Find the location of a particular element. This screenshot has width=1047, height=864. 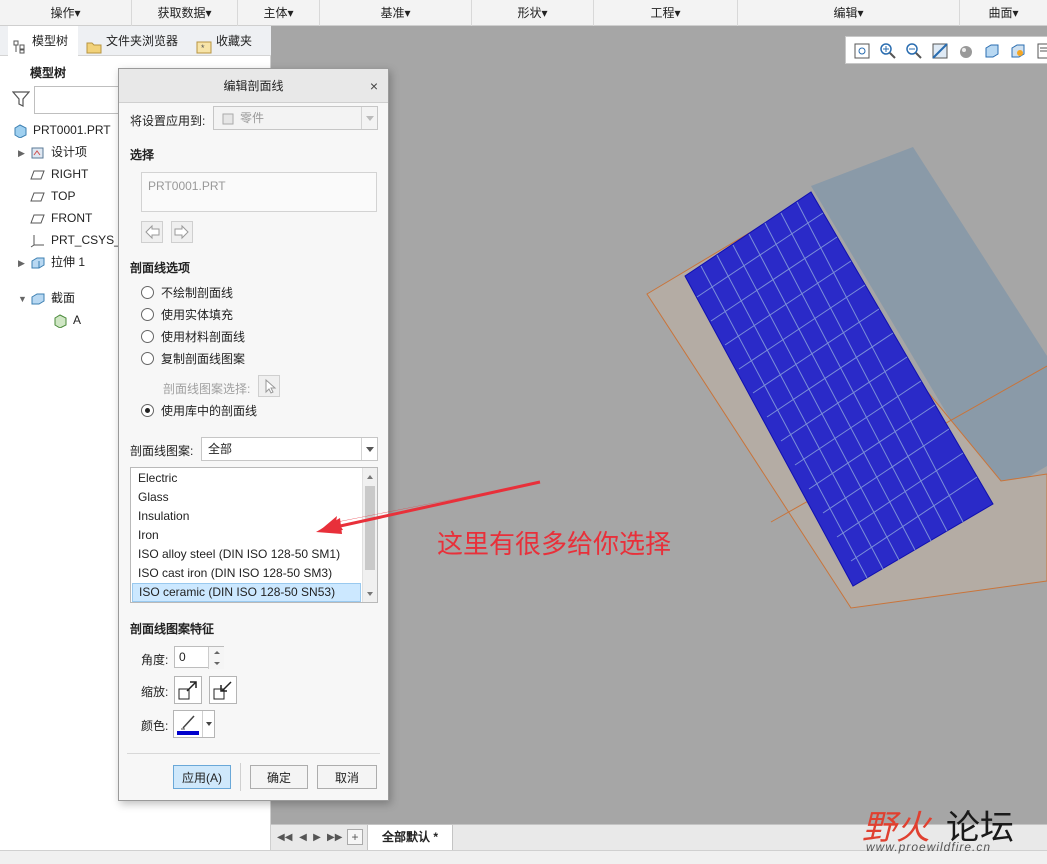

add-tab-icon: + is located at coordinates (355, 837).